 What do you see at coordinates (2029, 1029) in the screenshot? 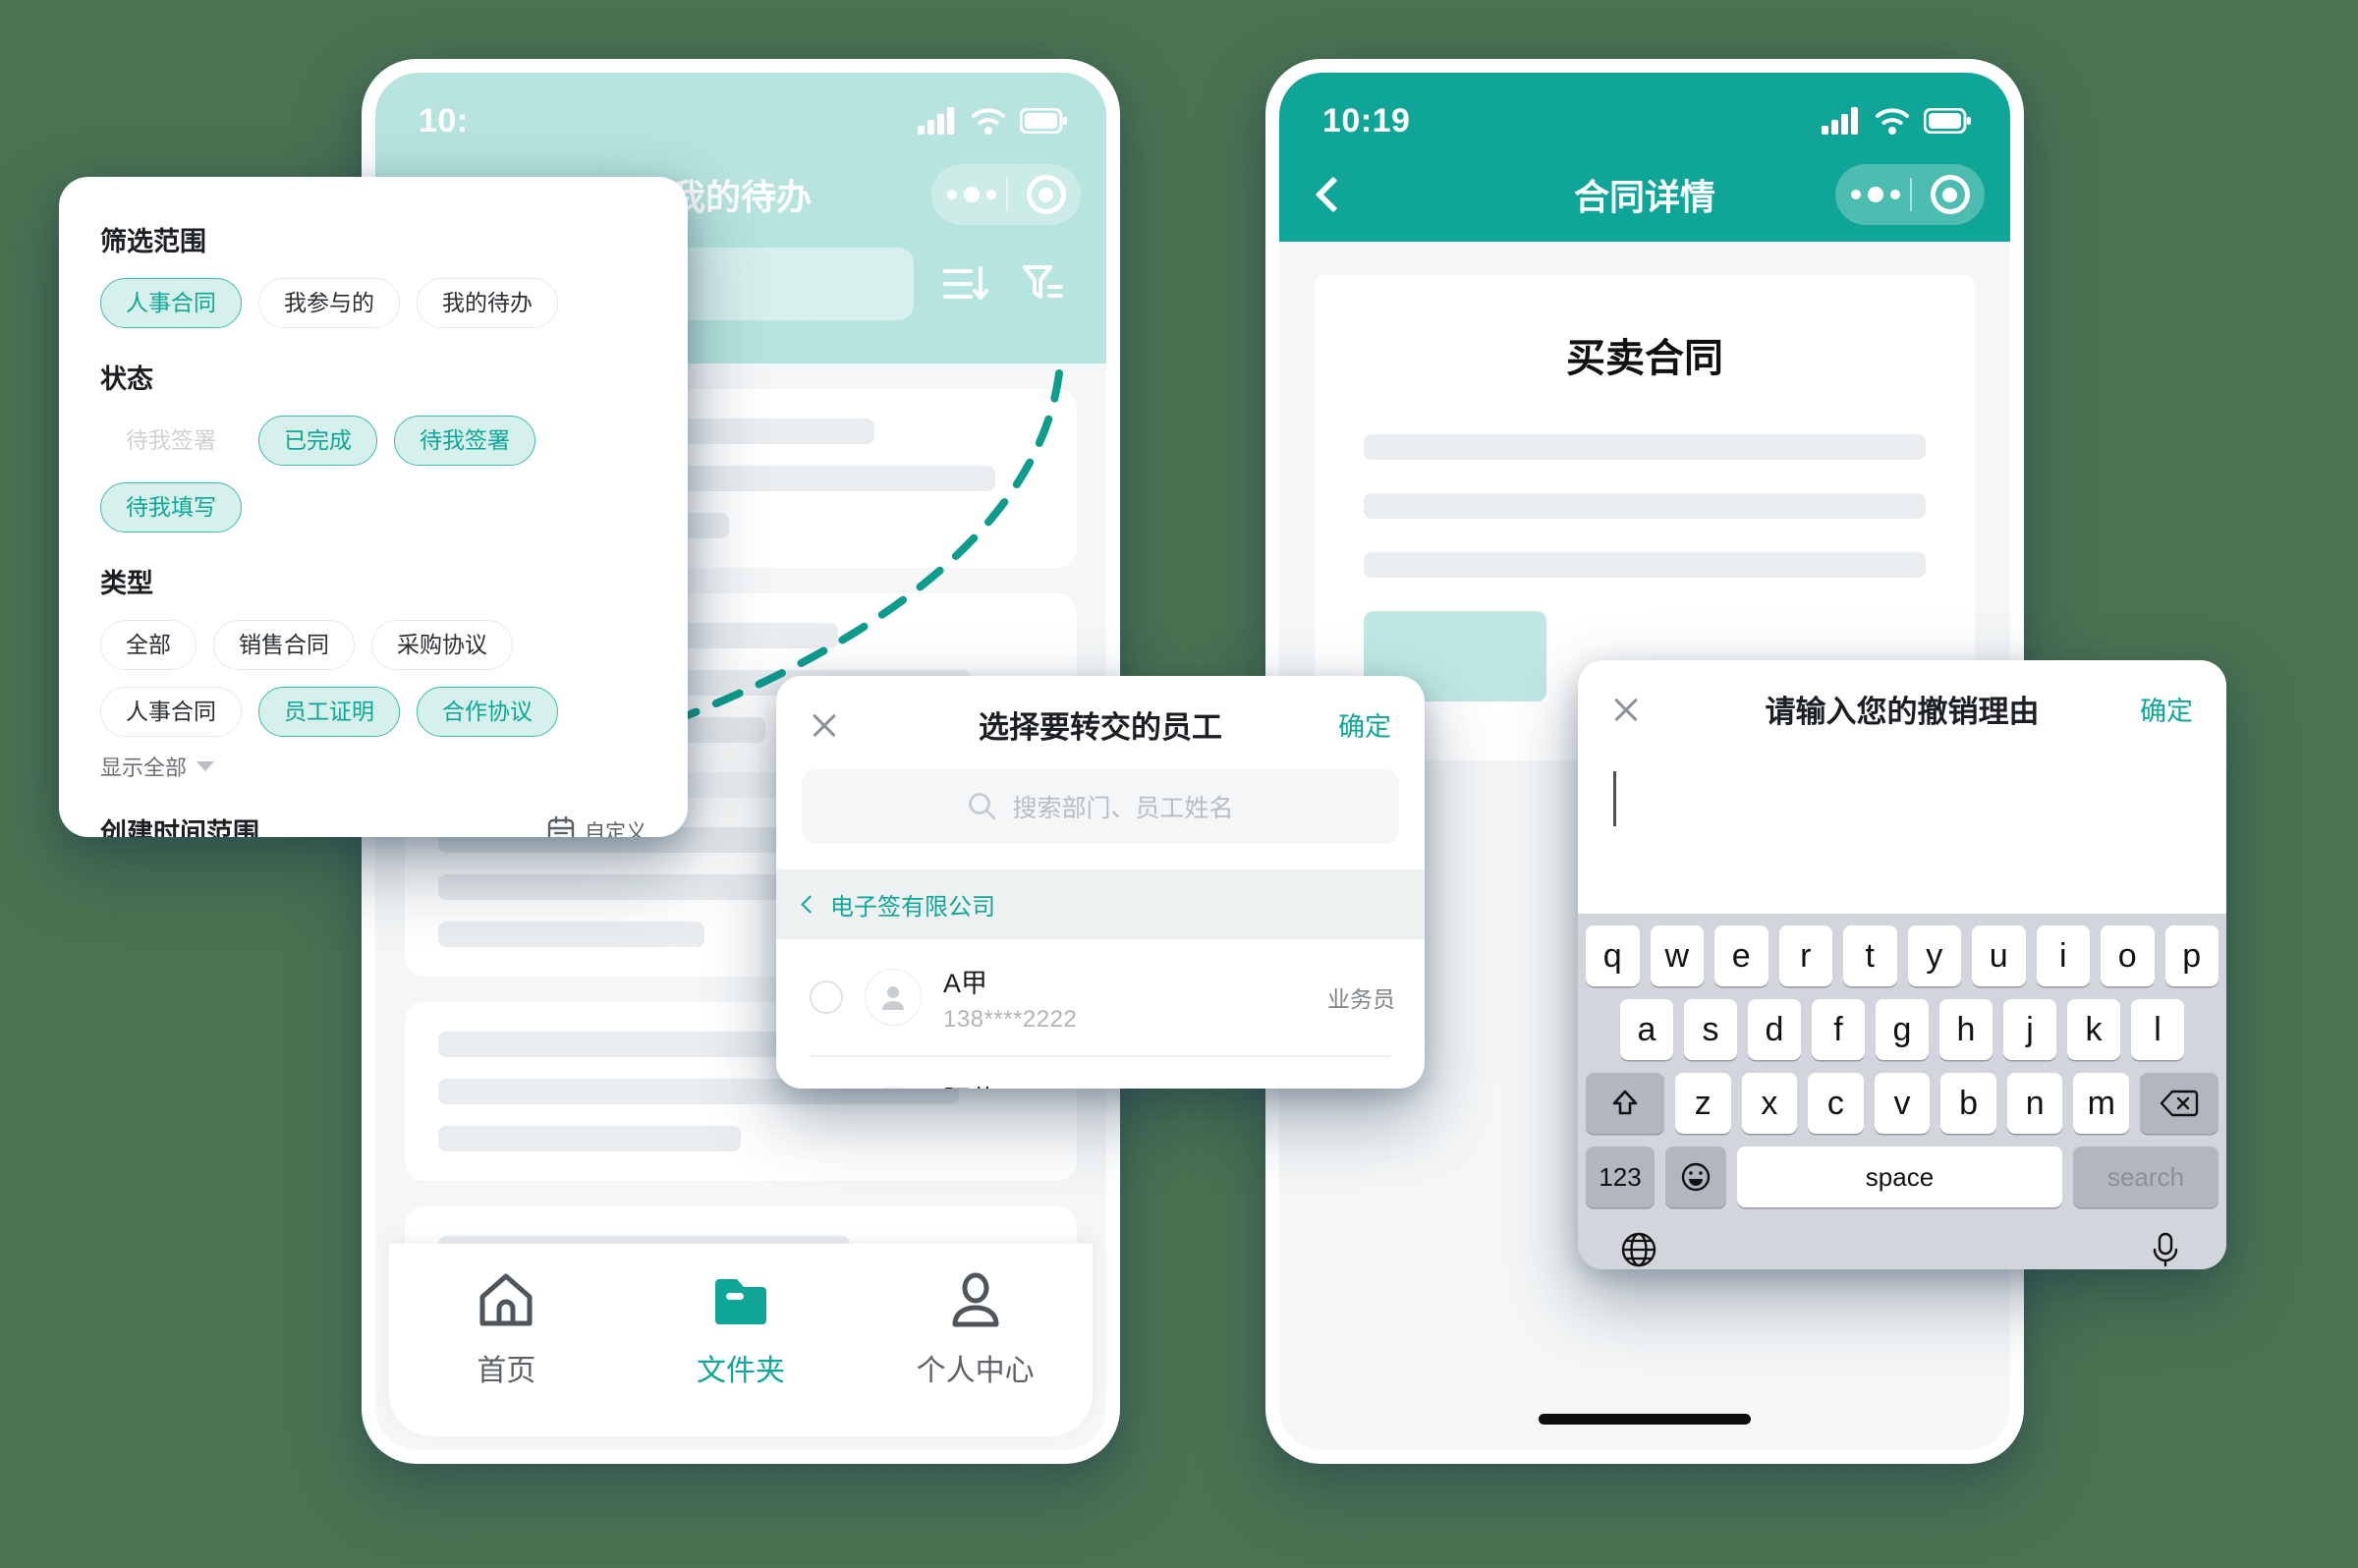
I see `key-j: j` at bounding box center [2029, 1029].